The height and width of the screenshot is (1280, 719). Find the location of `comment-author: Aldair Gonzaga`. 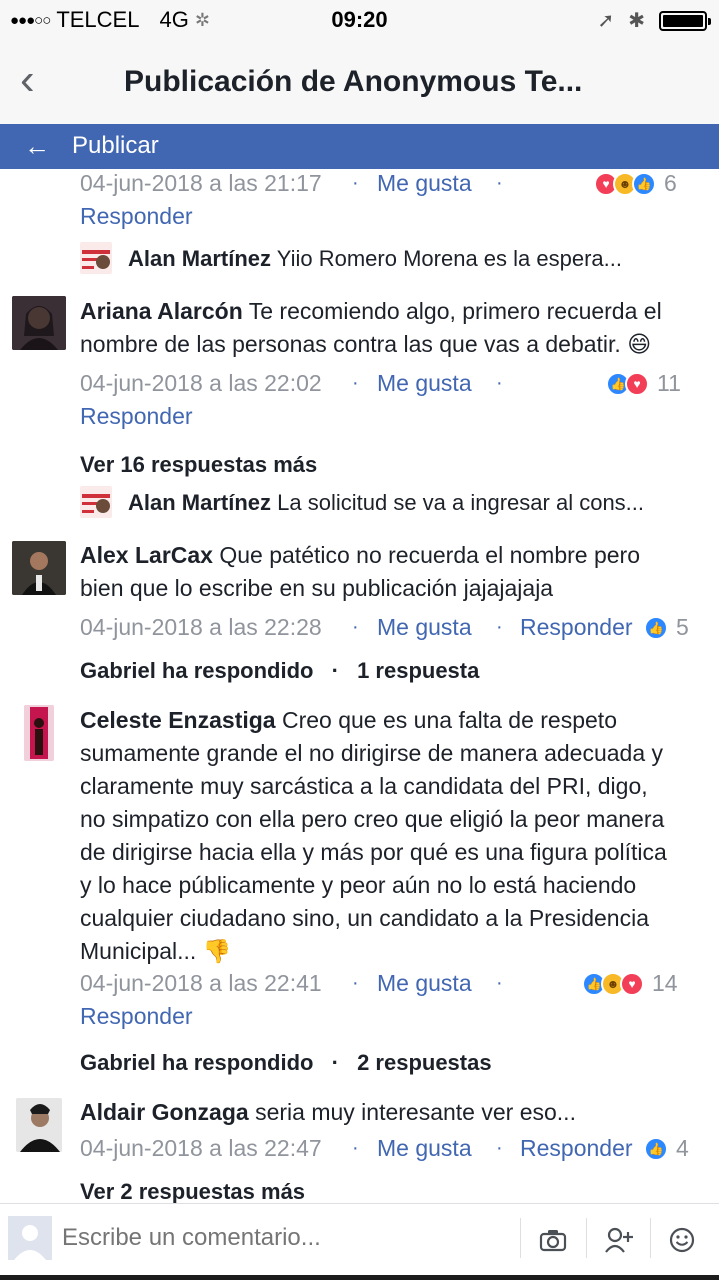

comment-author: Aldair Gonzaga is located at coordinates (164, 1112).